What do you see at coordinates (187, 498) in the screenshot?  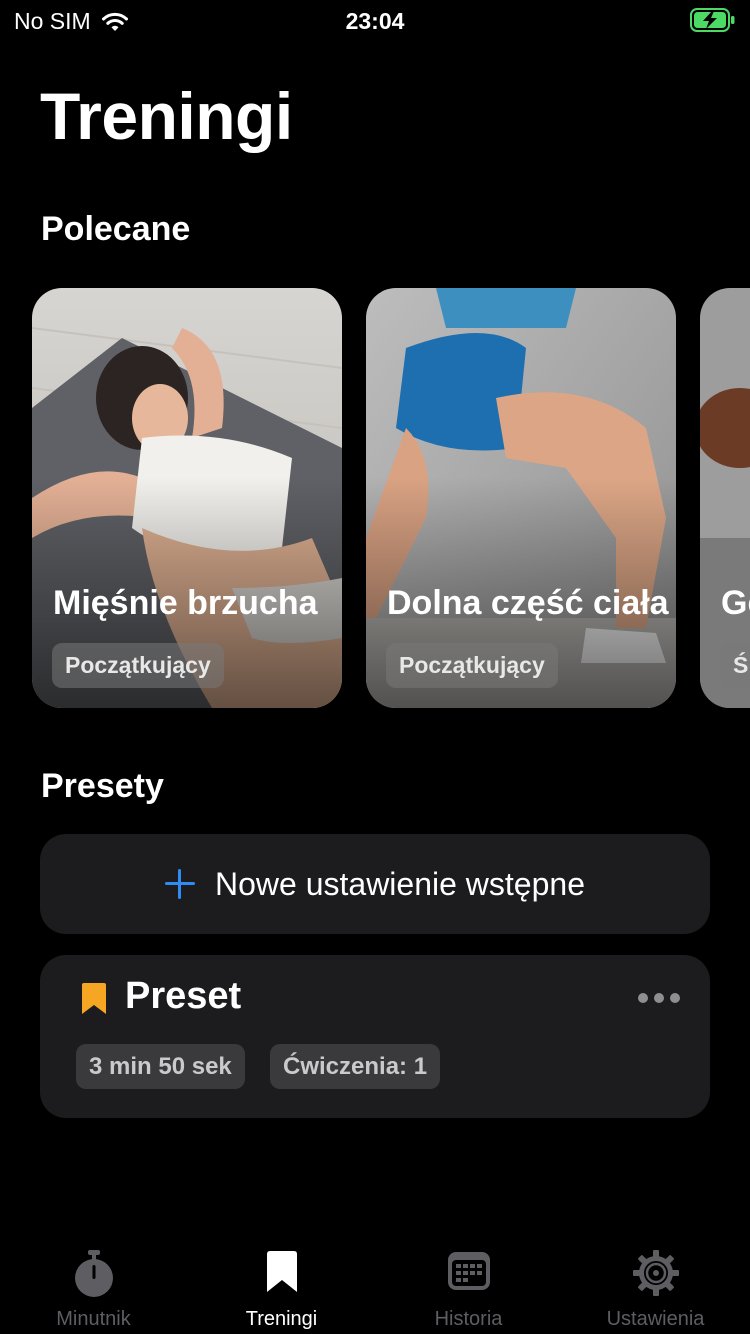 I see `workout-card-abs: Mięśnie brzucha Początkujący` at bounding box center [187, 498].